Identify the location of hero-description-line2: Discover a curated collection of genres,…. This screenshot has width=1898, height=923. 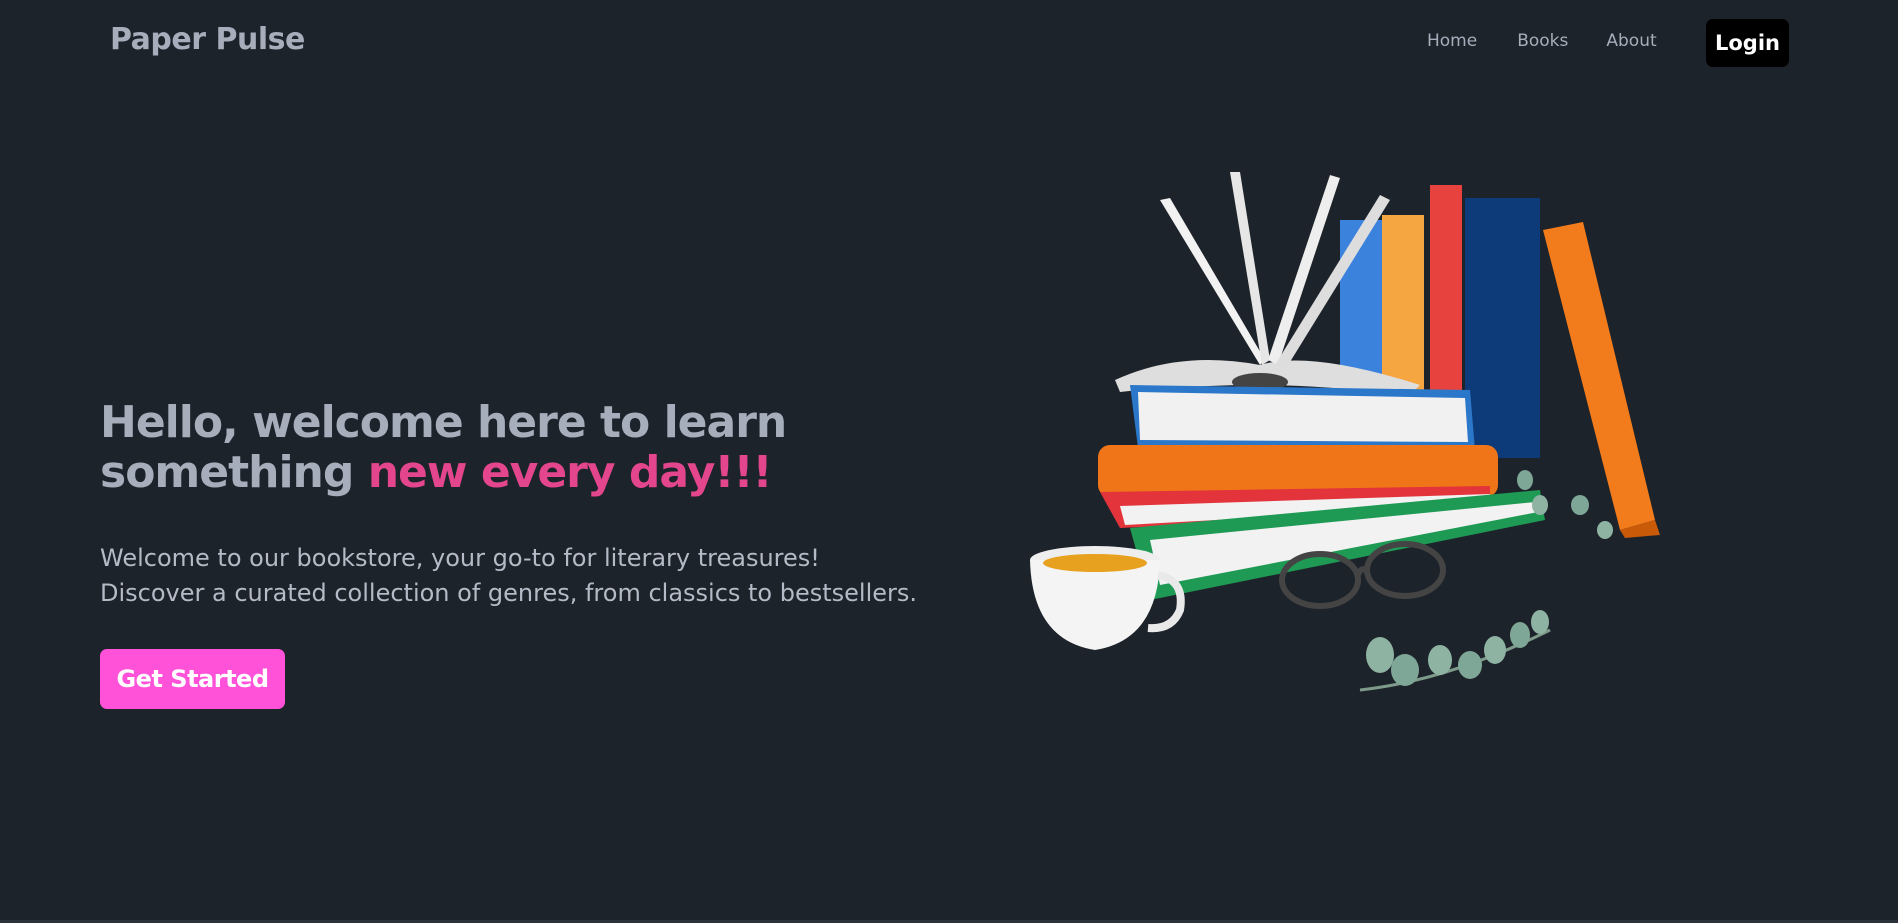
(509, 593).